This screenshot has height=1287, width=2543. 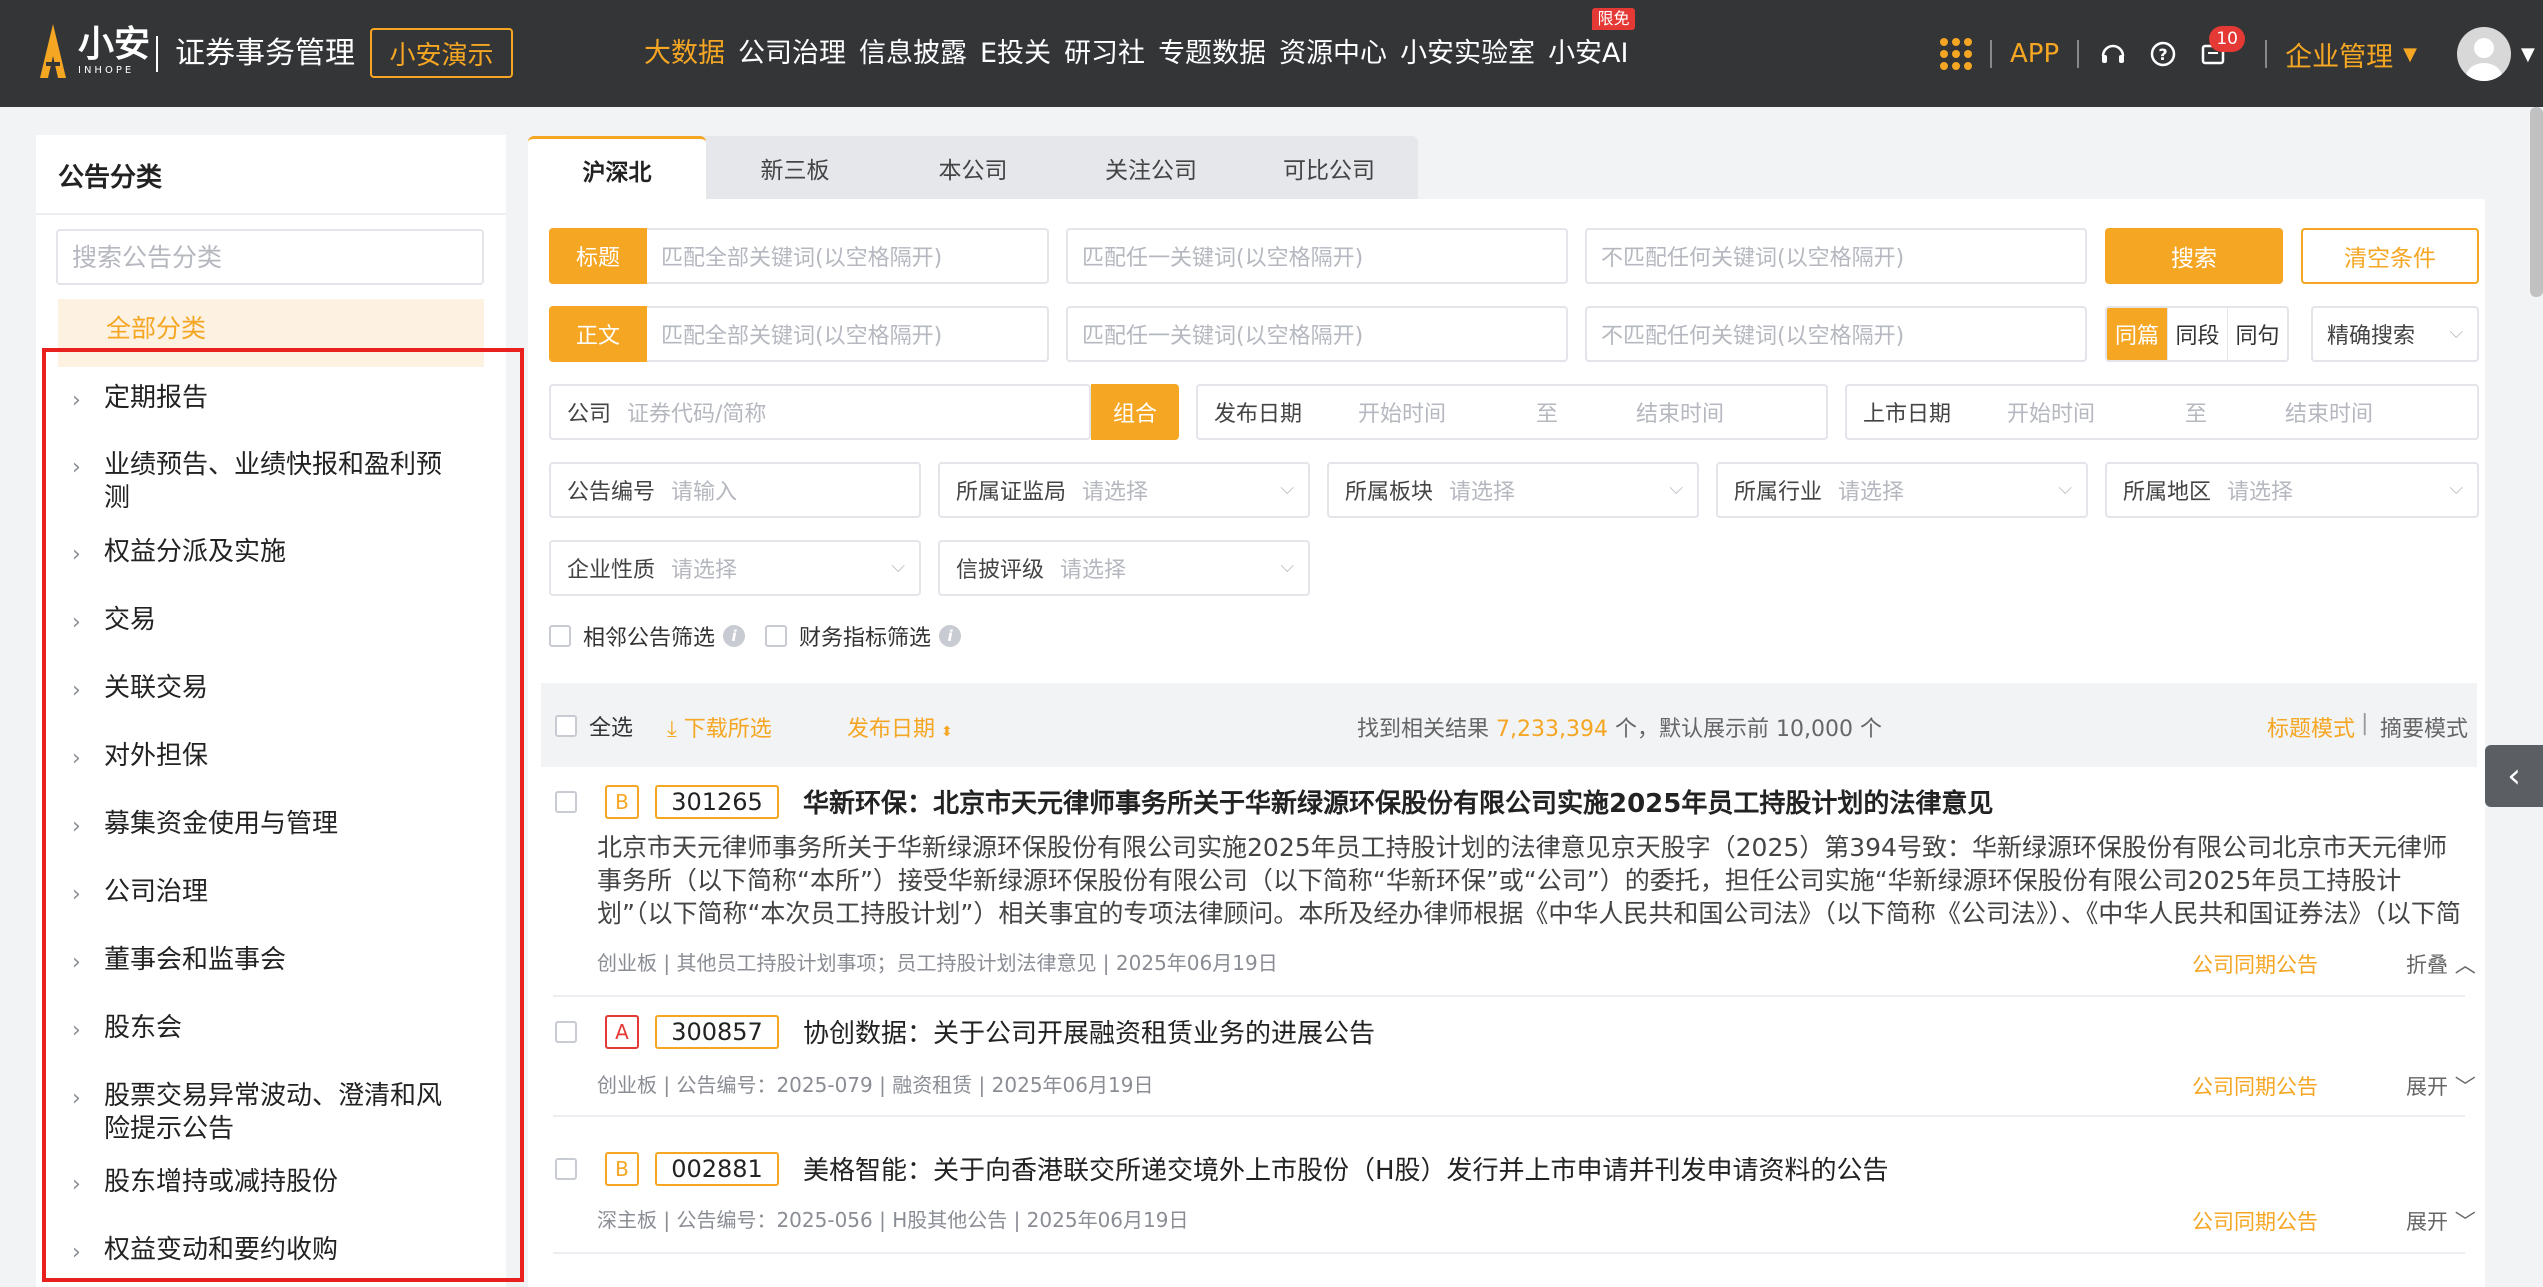 What do you see at coordinates (792, 54) in the screenshot?
I see `nav-governance: 公司治理` at bounding box center [792, 54].